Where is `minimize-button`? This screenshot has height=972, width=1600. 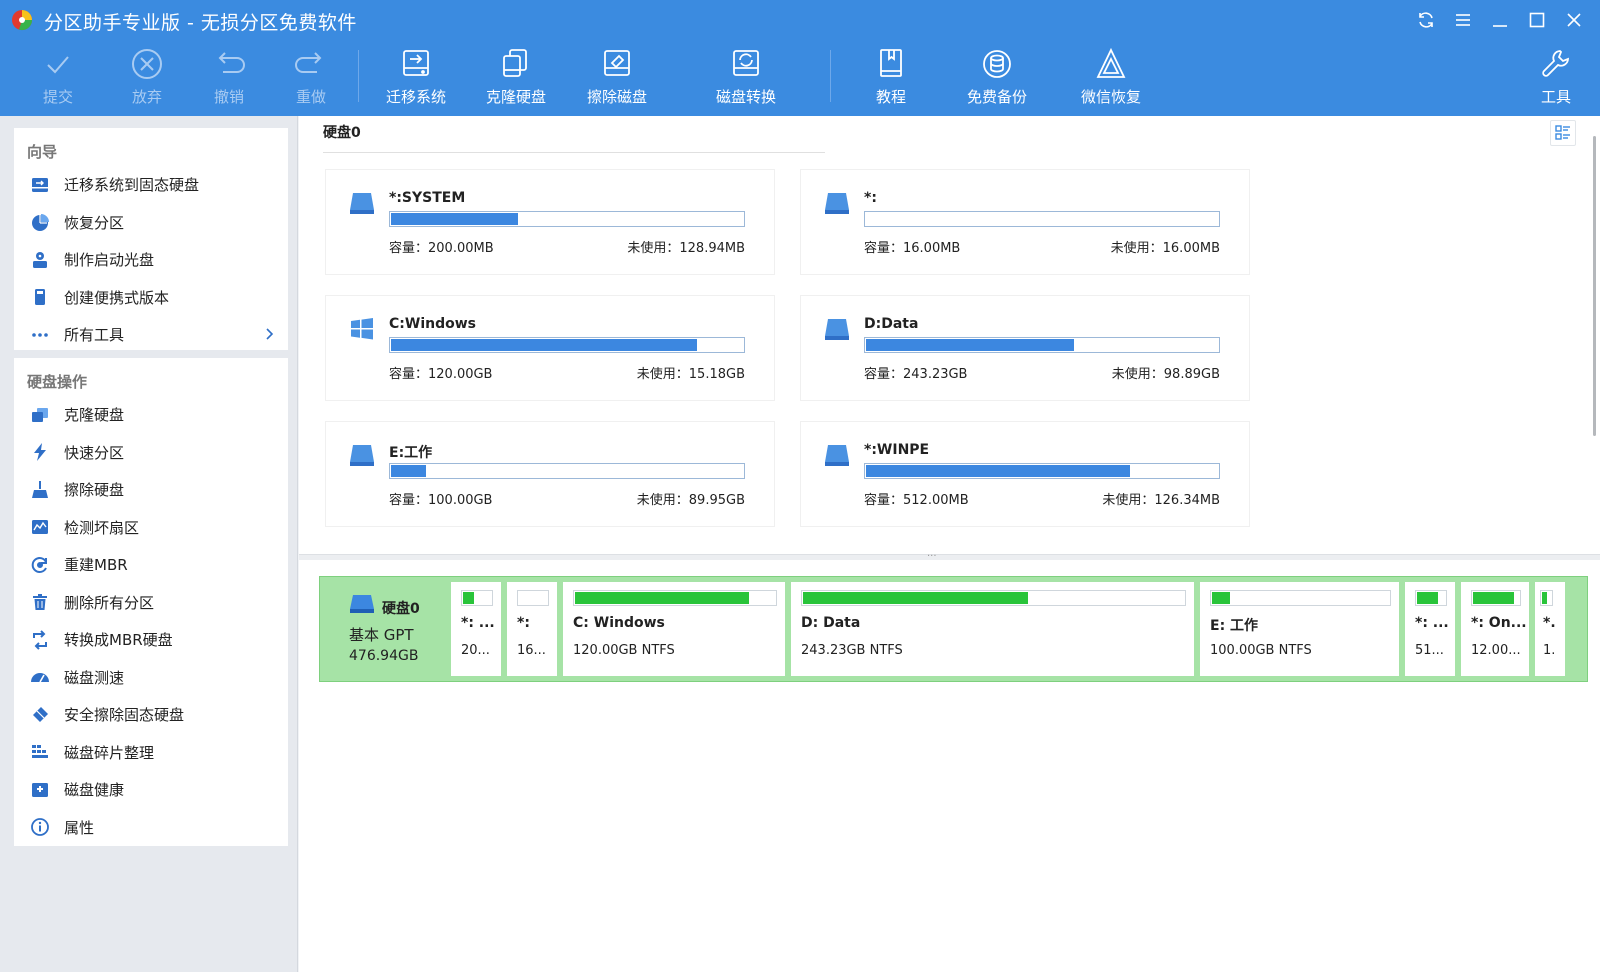 minimize-button is located at coordinates (1499, 20).